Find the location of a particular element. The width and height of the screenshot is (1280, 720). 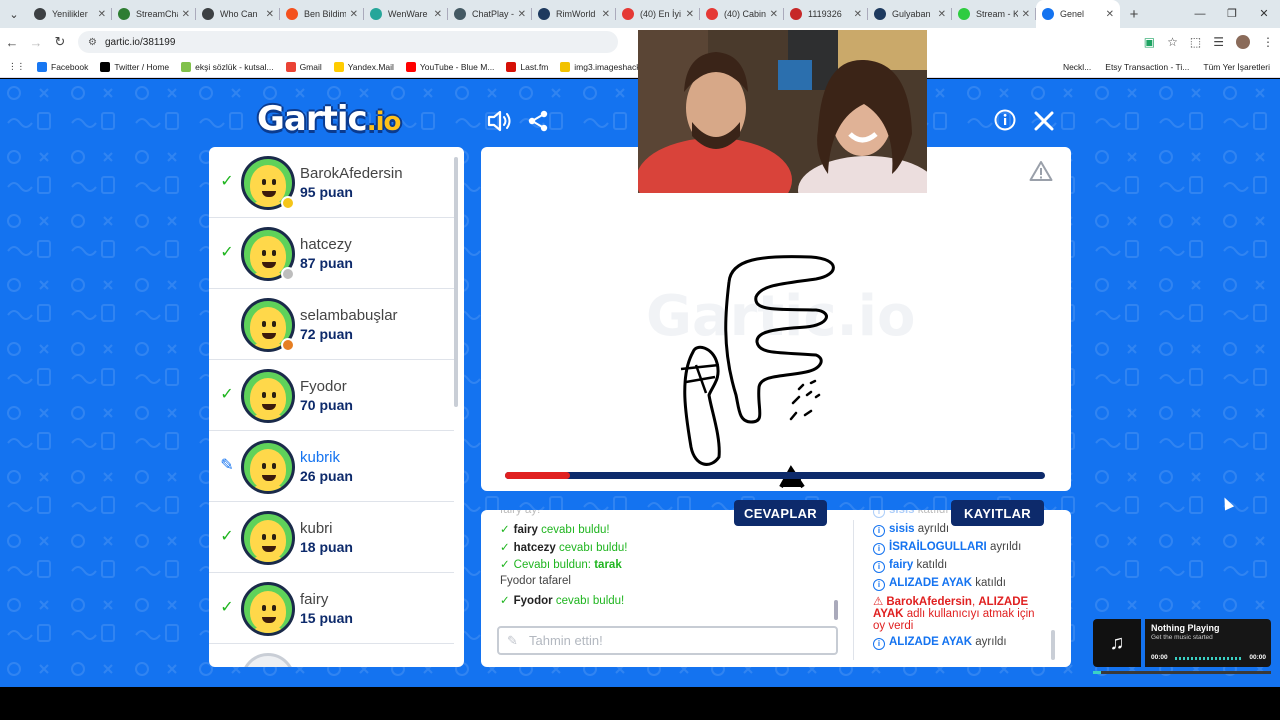

bookmark-item: Gmail is located at coordinates (303, 66).